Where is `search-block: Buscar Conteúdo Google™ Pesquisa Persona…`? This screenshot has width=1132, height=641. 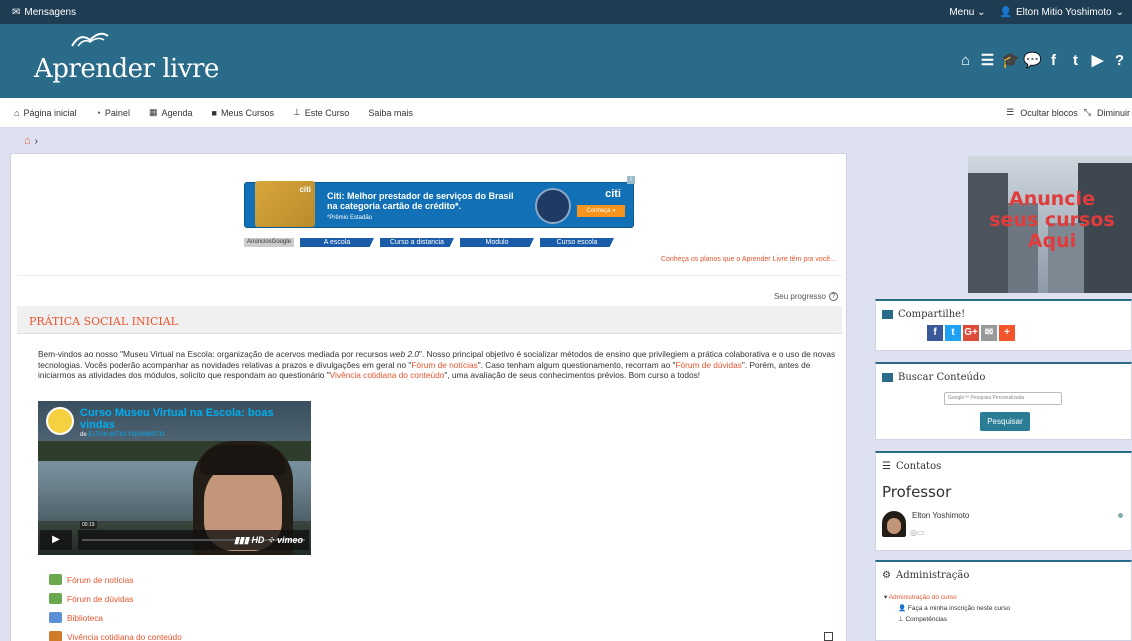 search-block: Buscar Conteúdo Google™ Pesquisa Persona… is located at coordinates (1003, 401).